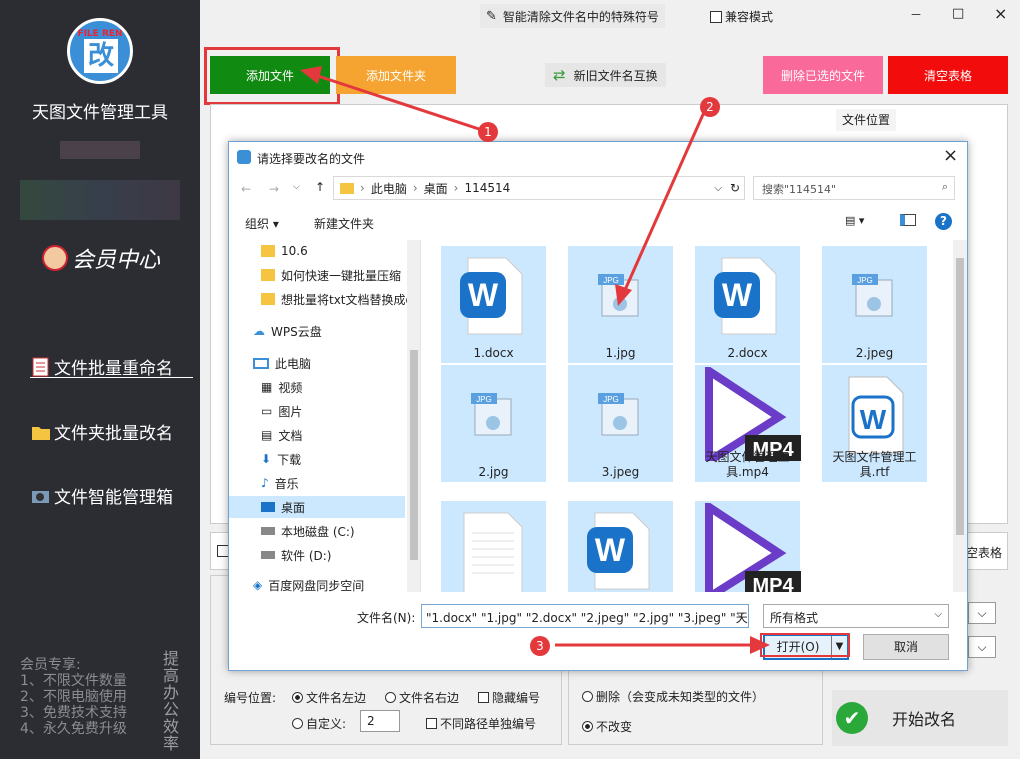  What do you see at coordinates (493, 304) in the screenshot?
I see `file-tile: W 1.docx` at bounding box center [493, 304].